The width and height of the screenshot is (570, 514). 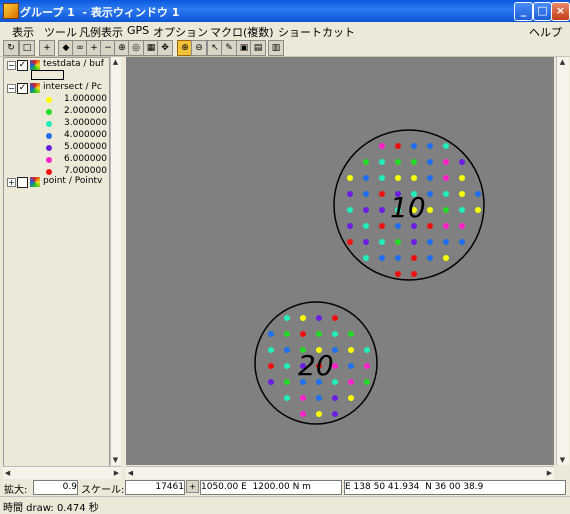 What do you see at coordinates (103, 490) in the screenshot?
I see `scale-label: スケール:` at bounding box center [103, 490].